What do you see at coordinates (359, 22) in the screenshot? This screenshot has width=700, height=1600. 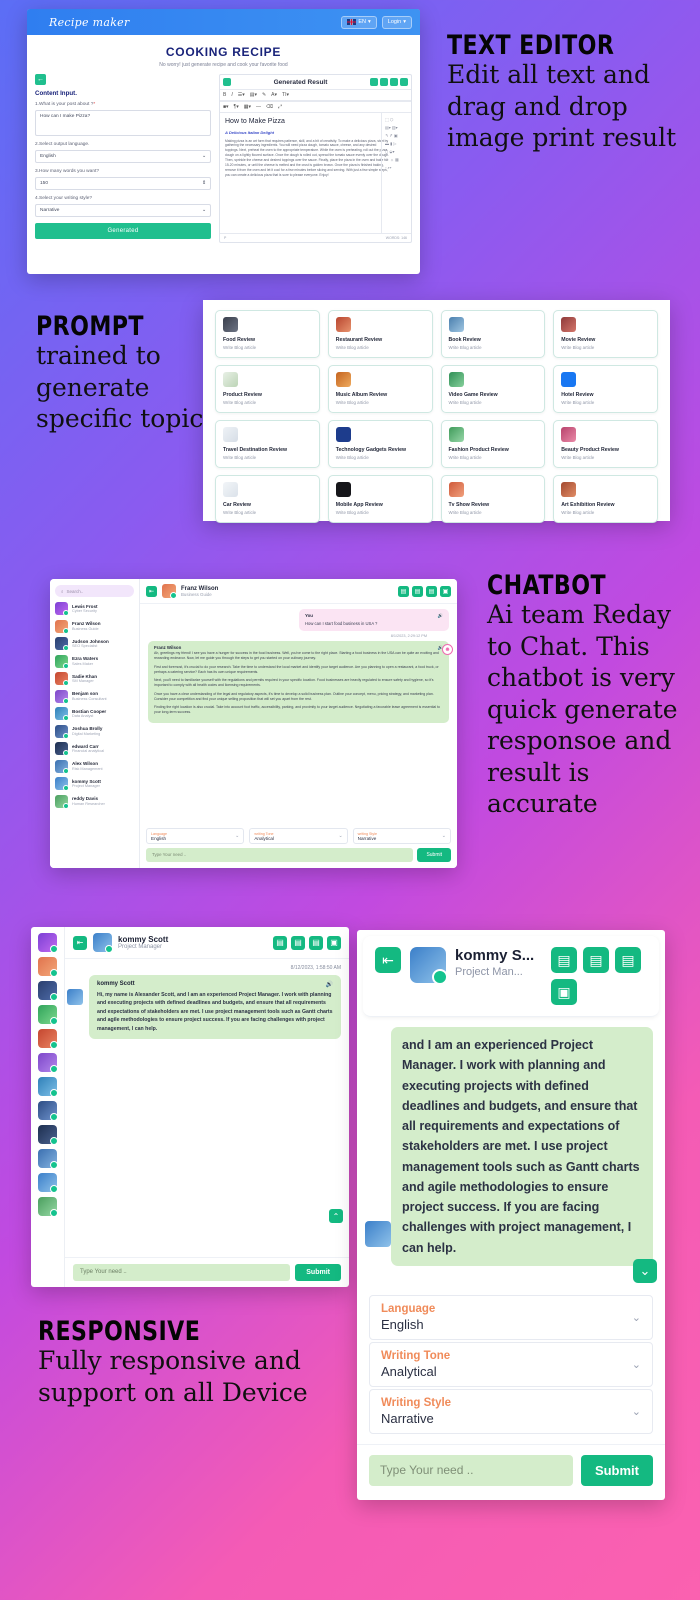 I see `language-selector: EN ▾` at bounding box center [359, 22].